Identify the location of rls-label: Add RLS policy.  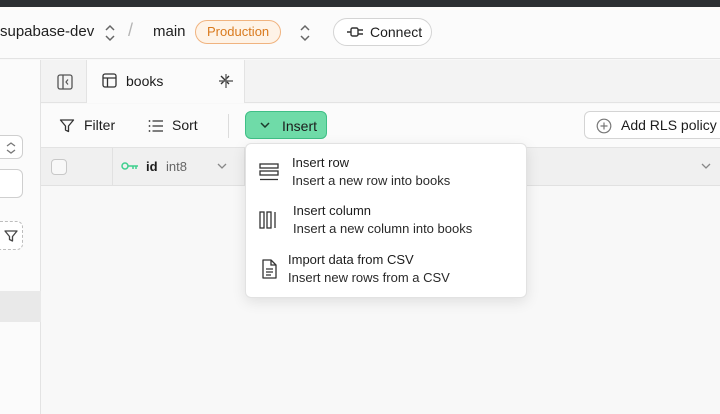
(669, 125).